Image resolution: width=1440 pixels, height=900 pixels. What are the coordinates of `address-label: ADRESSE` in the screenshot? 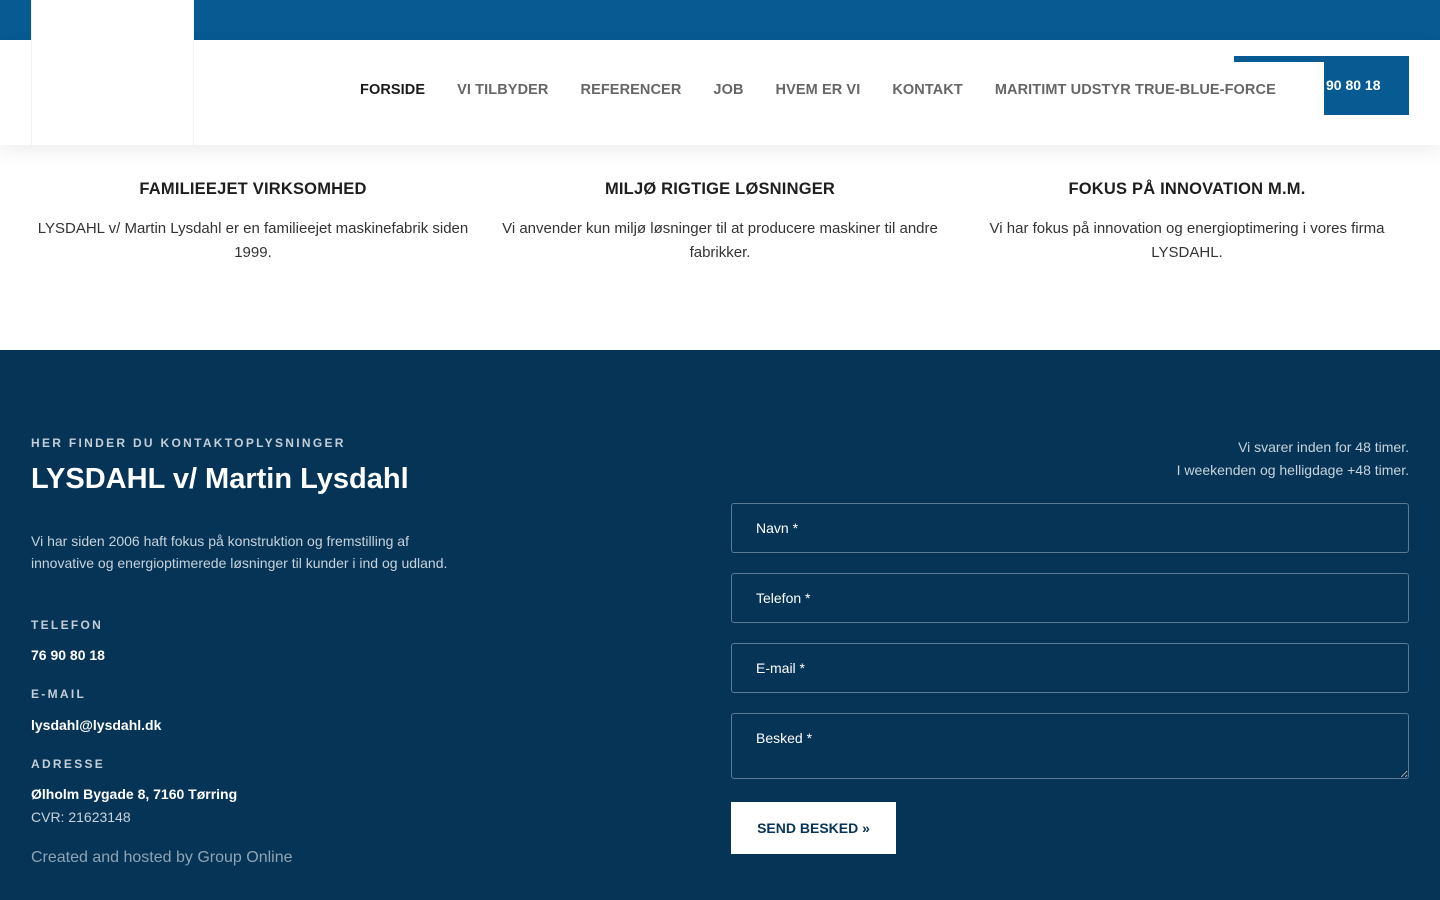 It's located at (68, 764).